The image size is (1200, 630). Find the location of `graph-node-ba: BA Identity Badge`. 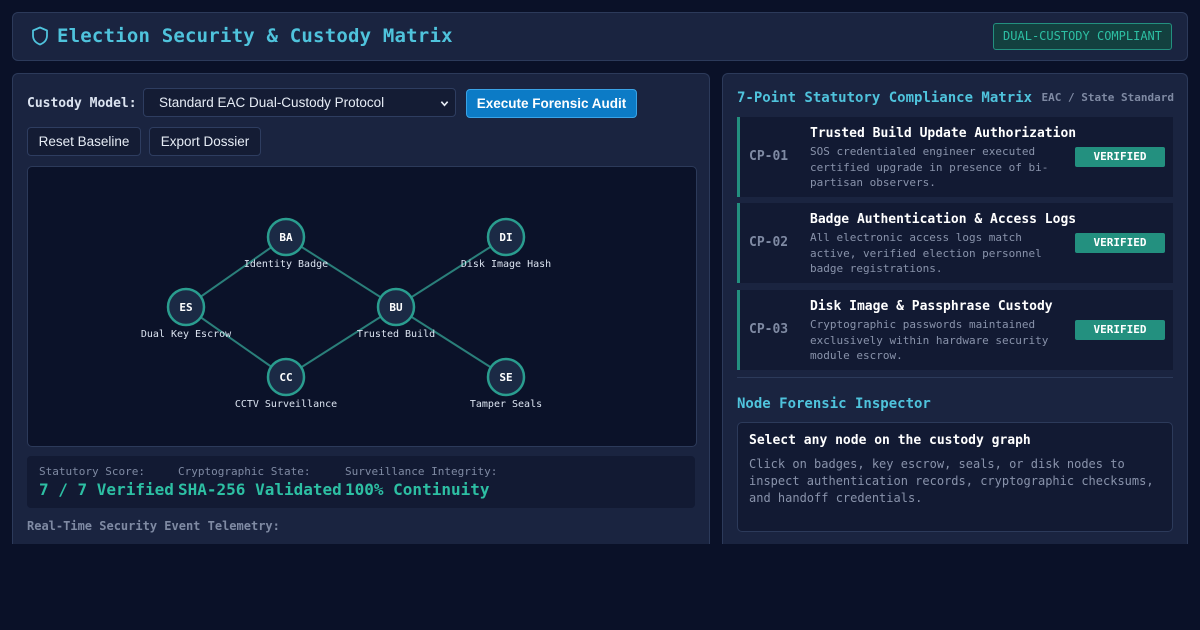

graph-node-ba: BA Identity Badge is located at coordinates (286, 243).